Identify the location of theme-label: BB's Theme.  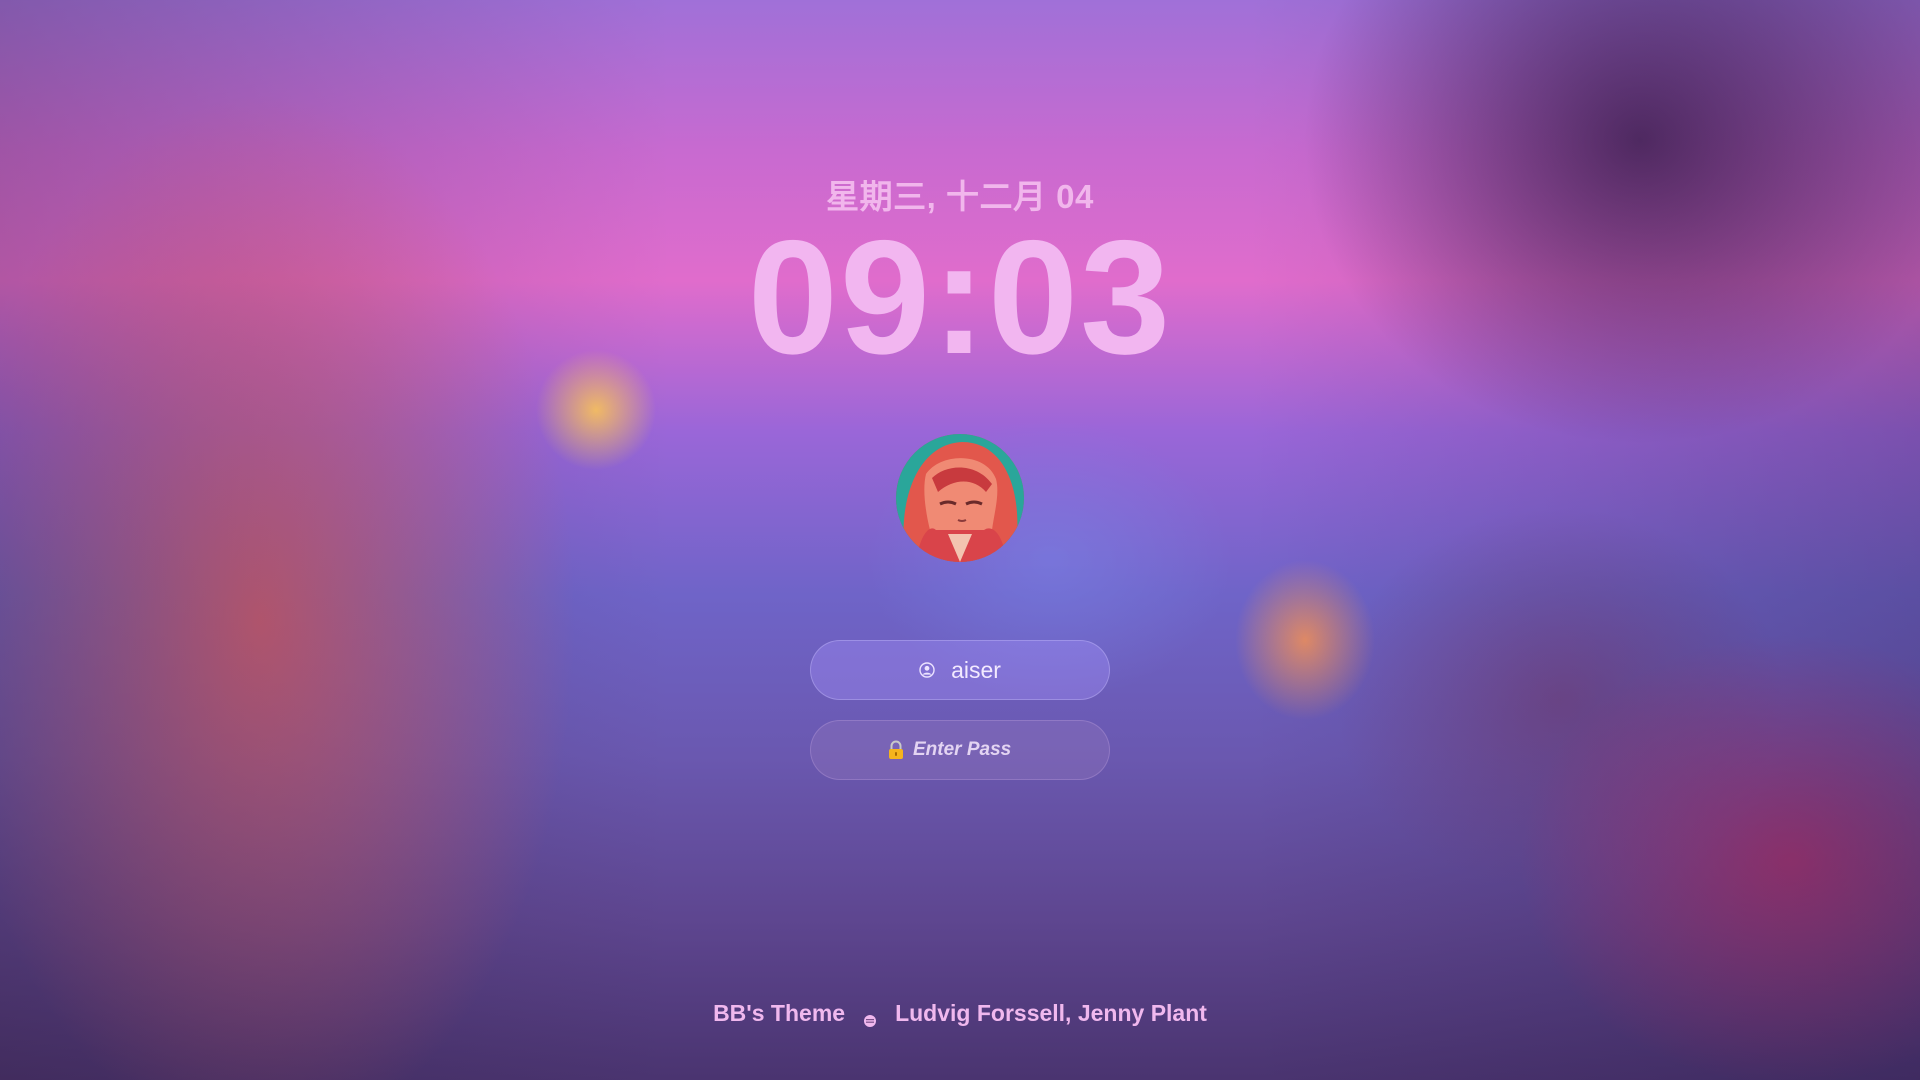
(779, 1013).